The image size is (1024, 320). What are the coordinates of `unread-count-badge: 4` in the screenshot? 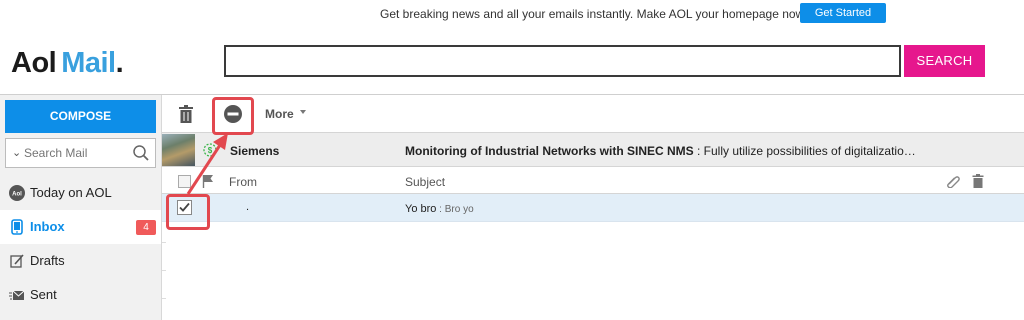 It's located at (146, 227).